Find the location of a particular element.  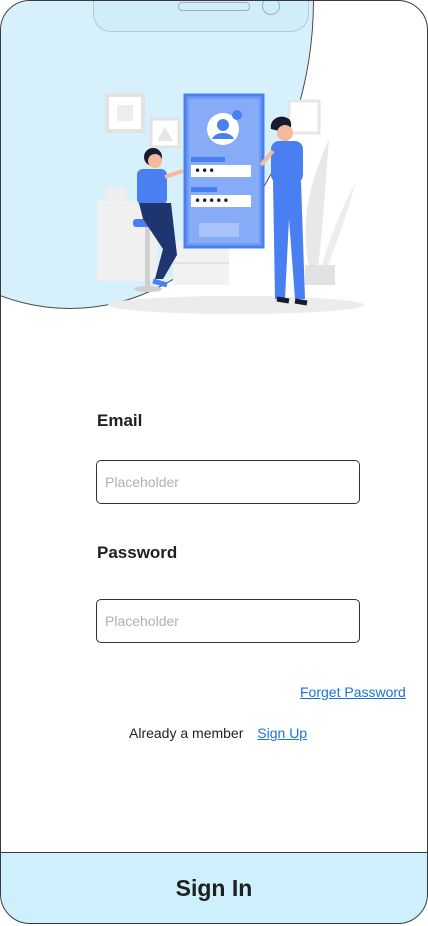

member-prompt: Already a member Sign Up is located at coordinates (218, 733).